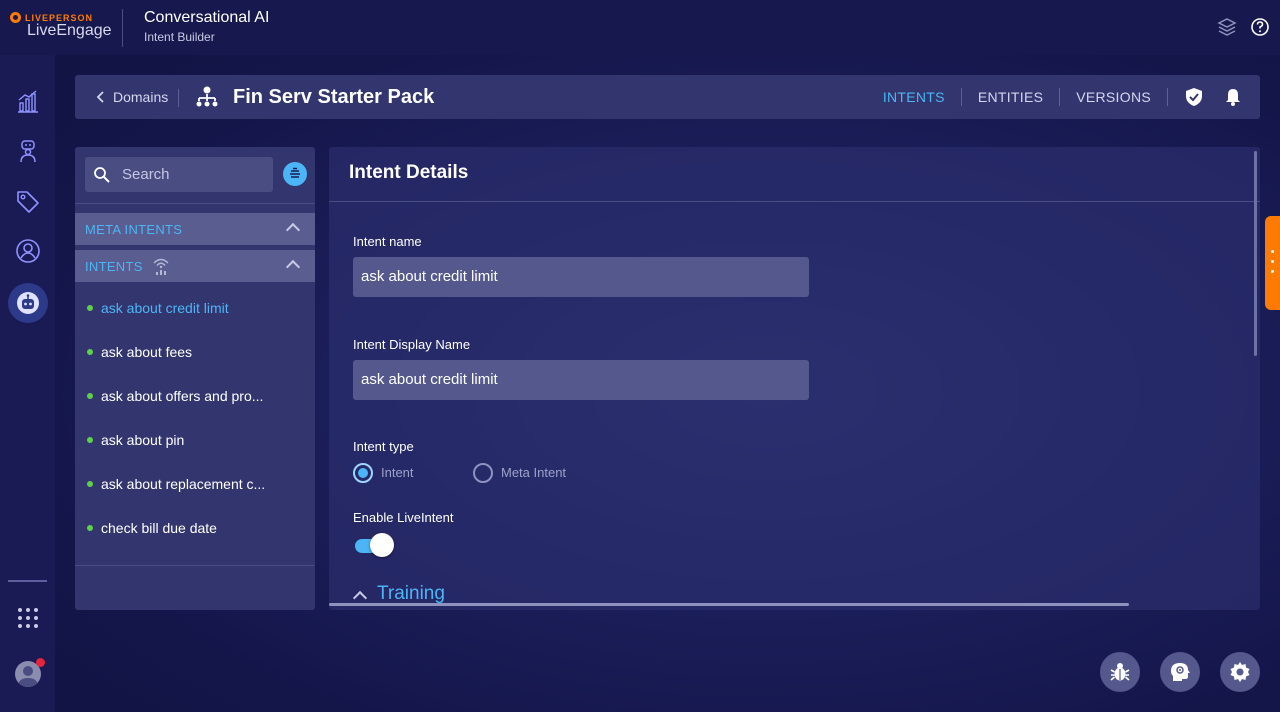  I want to click on intents-section: INTENTS, so click(195, 266).